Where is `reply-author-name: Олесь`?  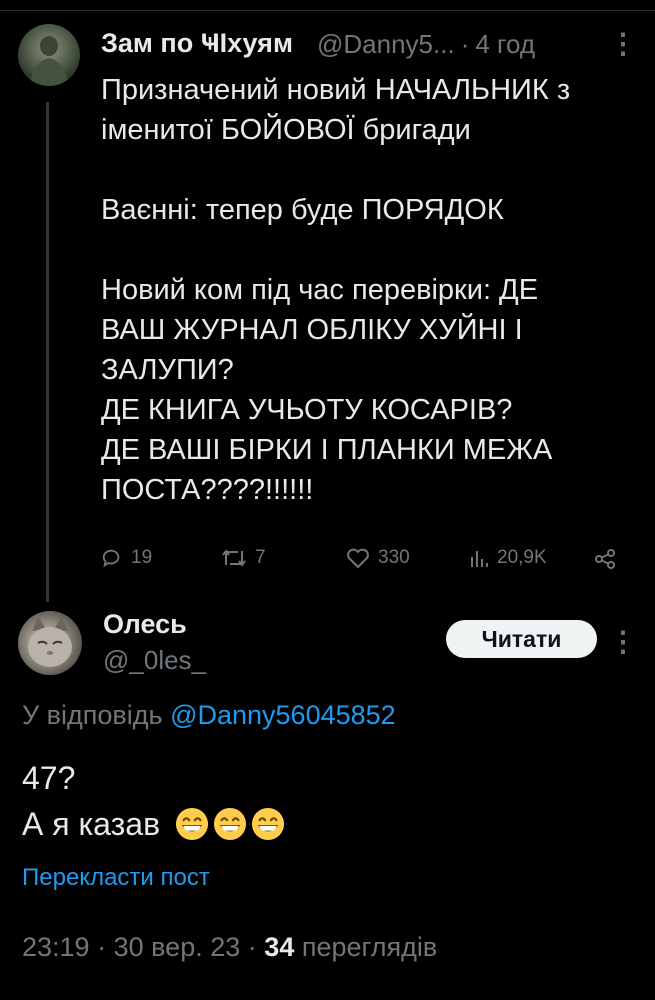
reply-author-name: Олесь is located at coordinates (145, 624).